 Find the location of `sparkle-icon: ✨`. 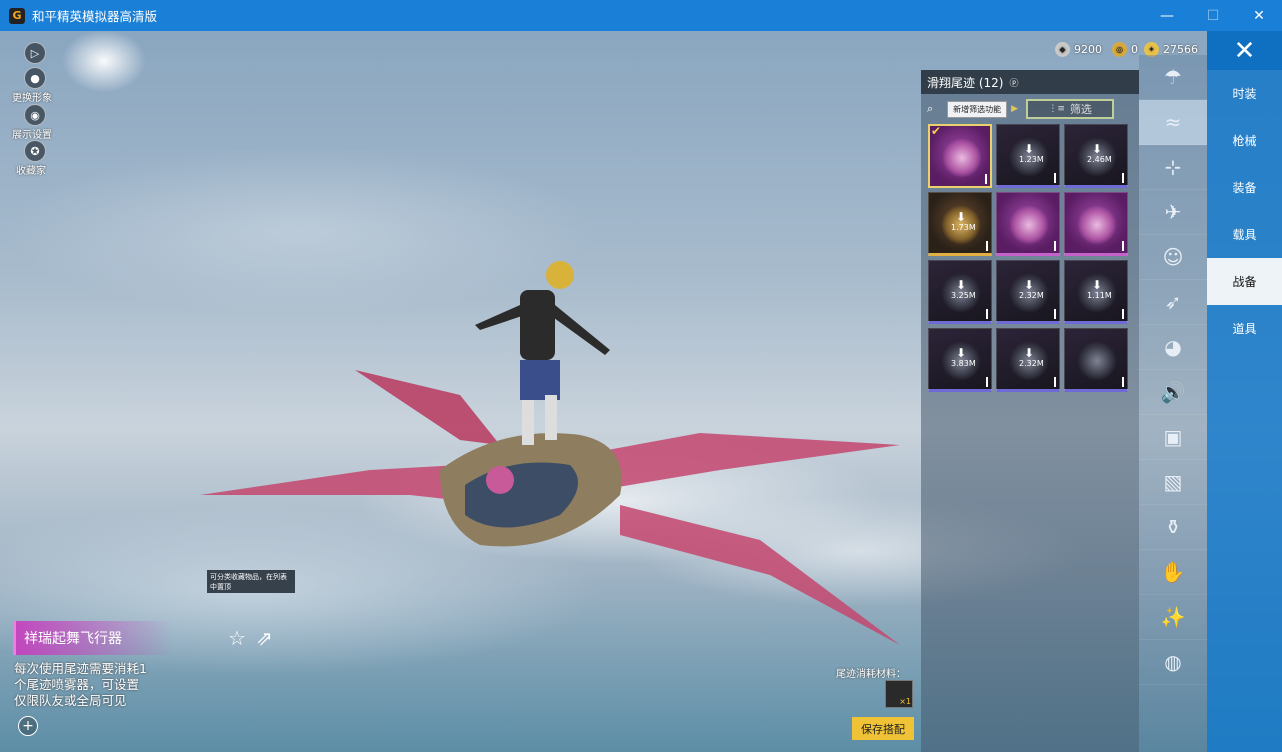

sparkle-icon: ✨ is located at coordinates (1173, 617).